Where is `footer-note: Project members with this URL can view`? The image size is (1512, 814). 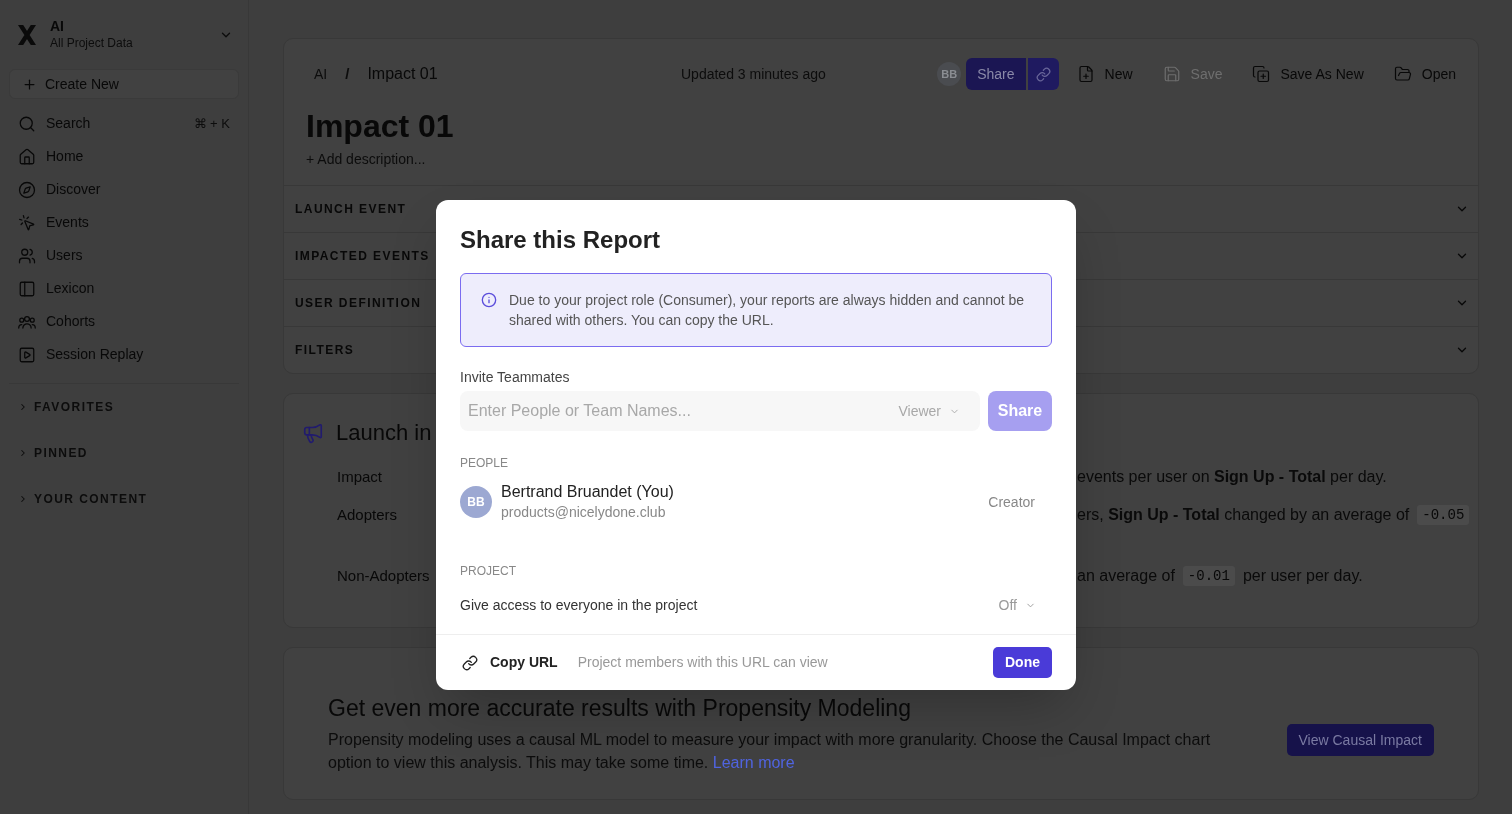 footer-note: Project members with this URL can view is located at coordinates (702, 662).